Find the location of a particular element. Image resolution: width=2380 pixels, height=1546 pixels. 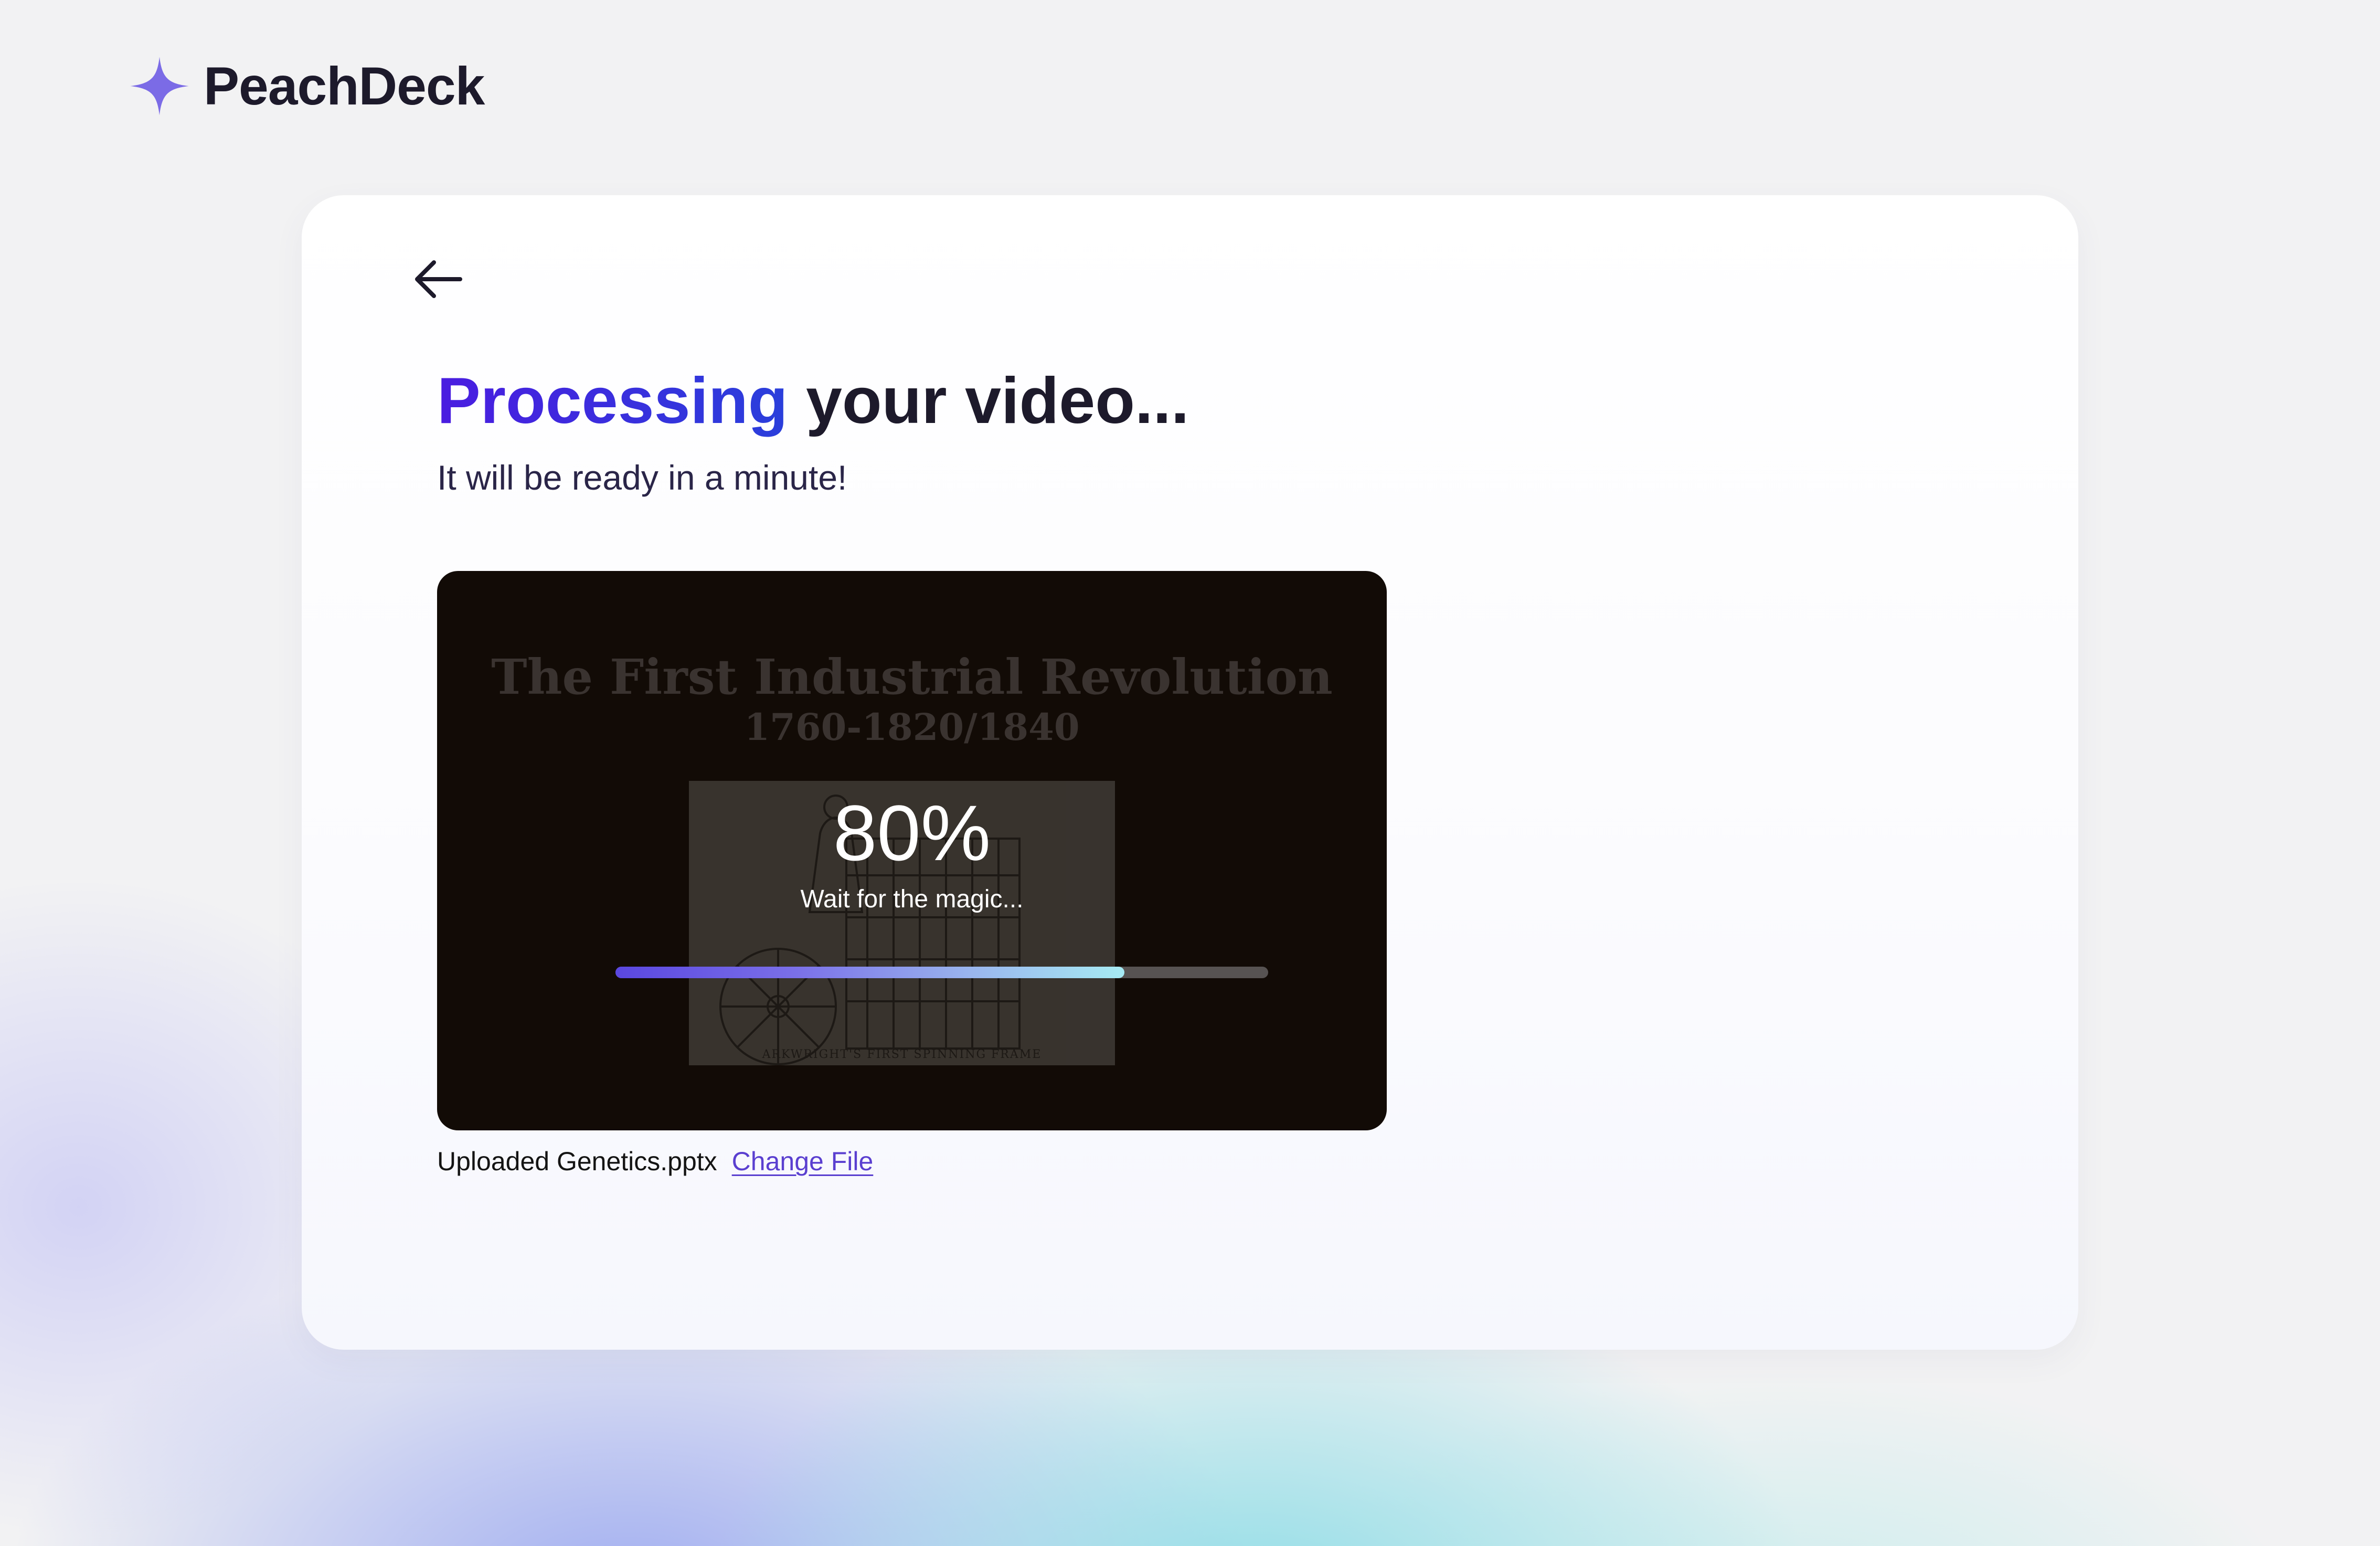

back-button is located at coordinates (438, 279).